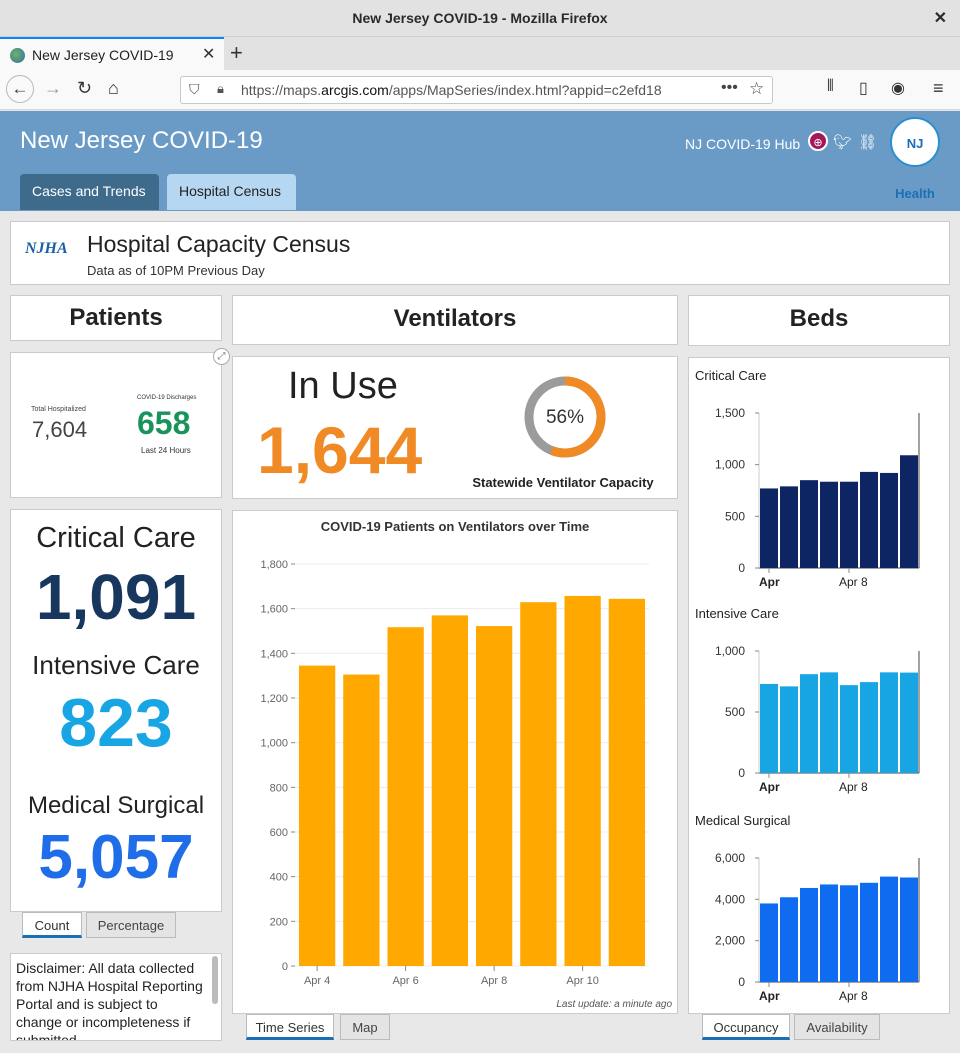  I want to click on beds-heading: Beds, so click(819, 318).